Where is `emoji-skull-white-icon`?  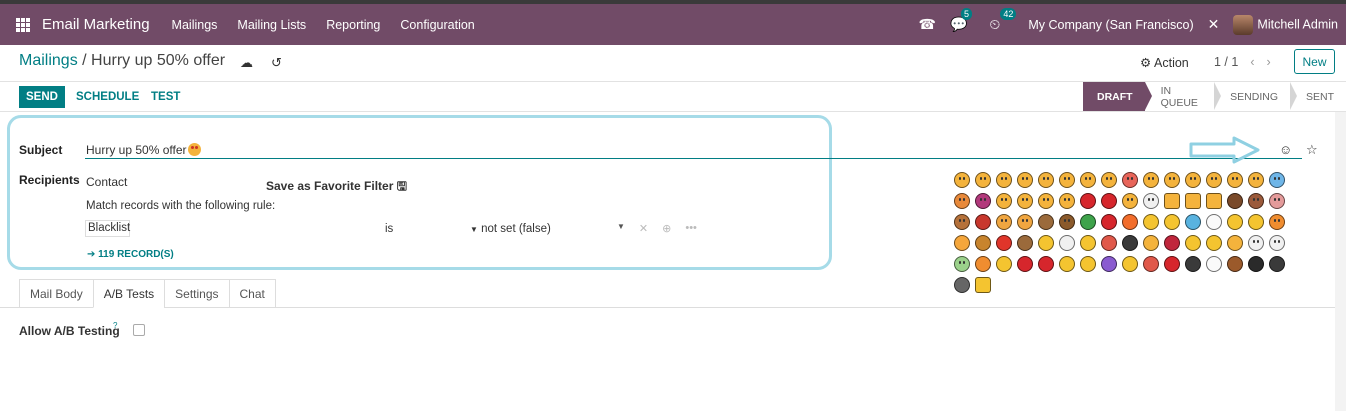 emoji-skull-white-icon is located at coordinates (1277, 243).